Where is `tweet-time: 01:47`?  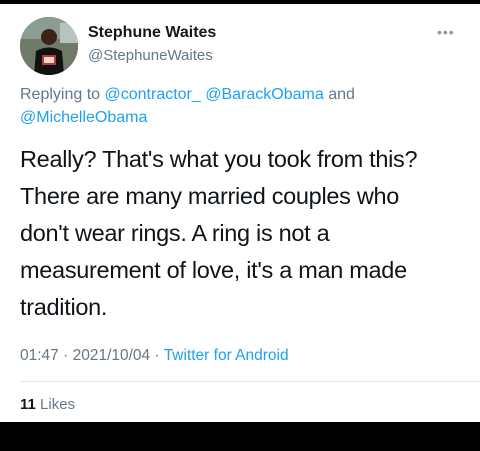 tweet-time: 01:47 is located at coordinates (39, 355).